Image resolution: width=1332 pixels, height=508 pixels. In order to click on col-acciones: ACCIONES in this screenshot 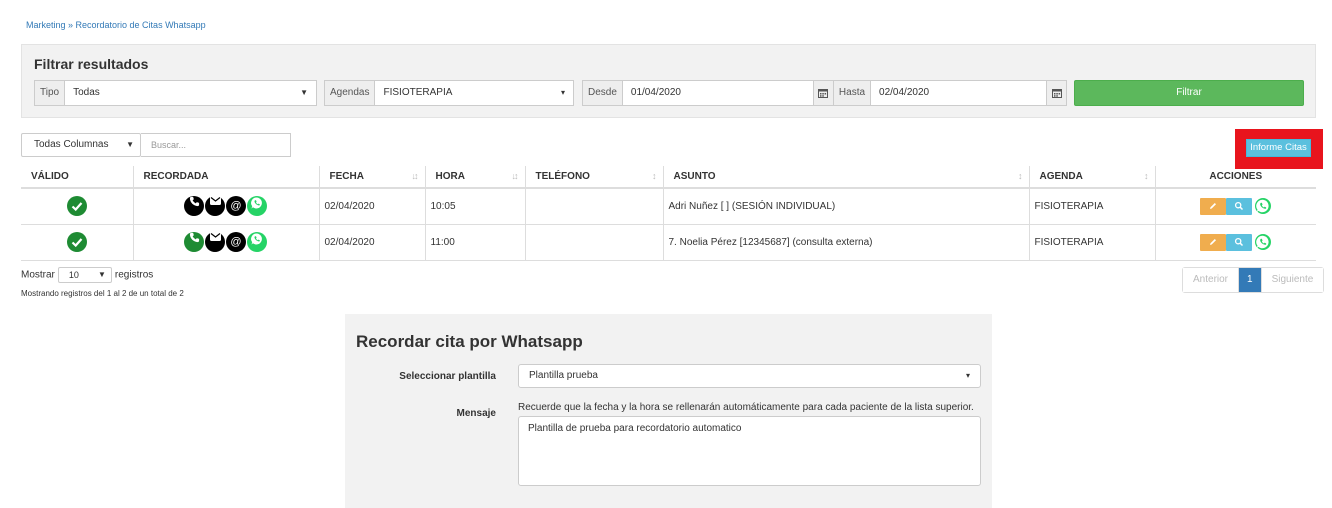, I will do `click(1235, 177)`.